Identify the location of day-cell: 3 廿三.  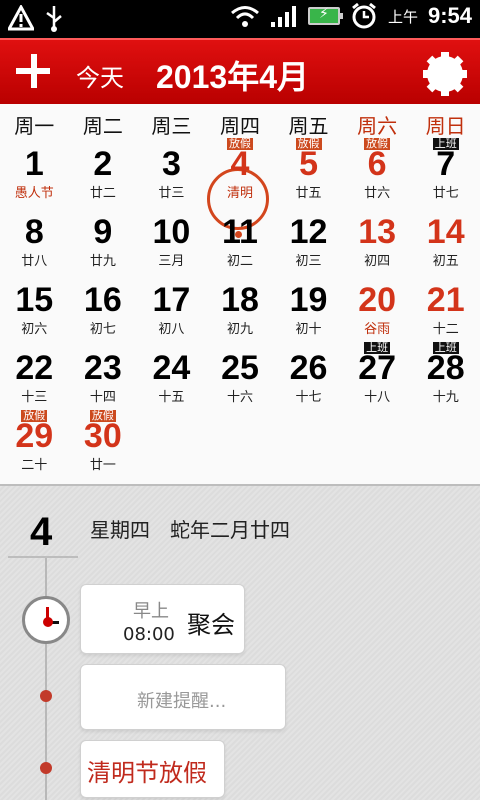
(171, 172).